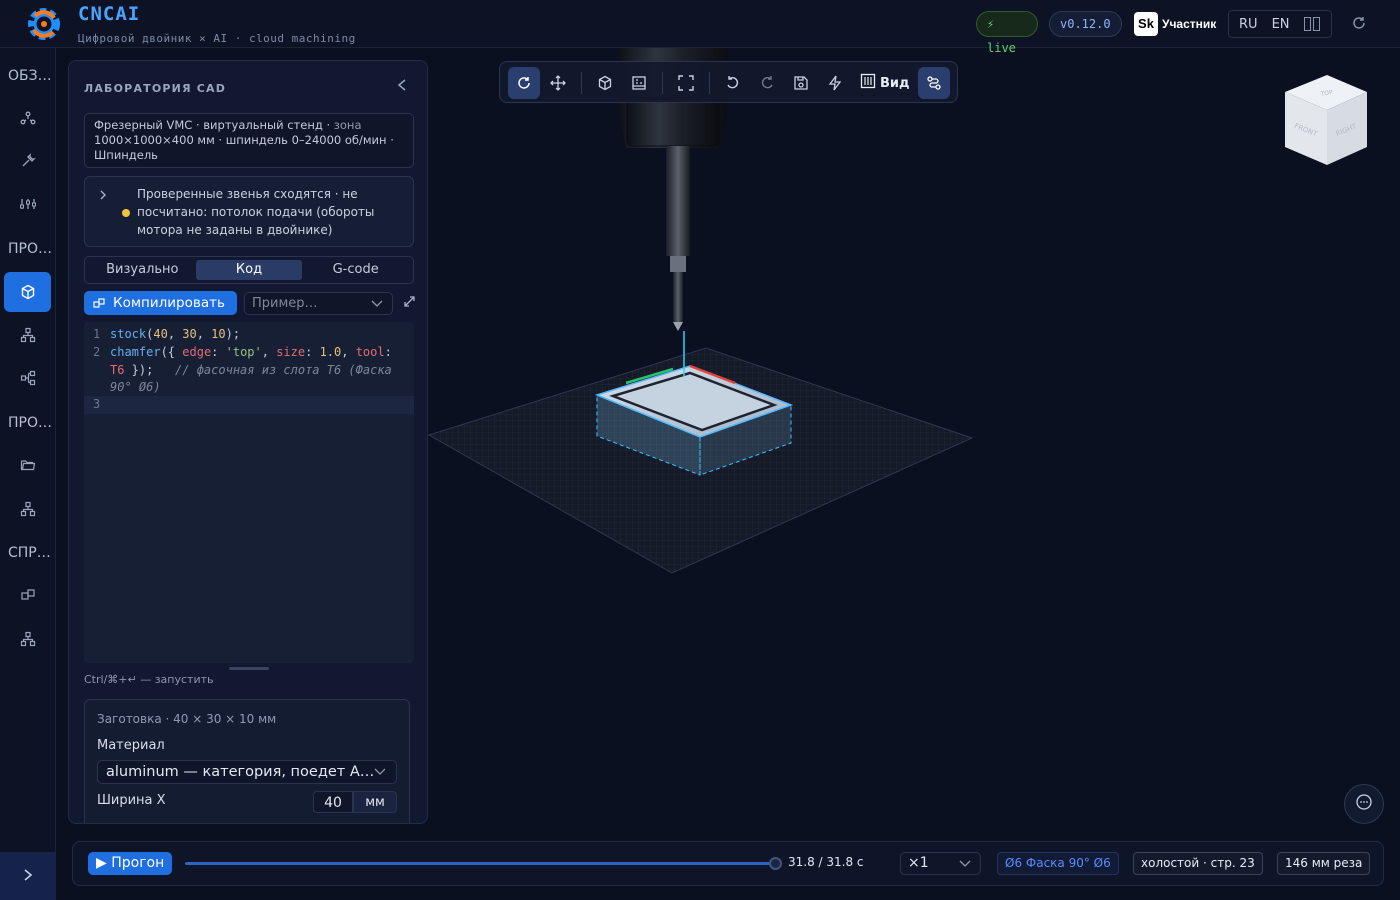 The height and width of the screenshot is (900, 1400). I want to click on viewport-toolbar: Вид, so click(728, 82).